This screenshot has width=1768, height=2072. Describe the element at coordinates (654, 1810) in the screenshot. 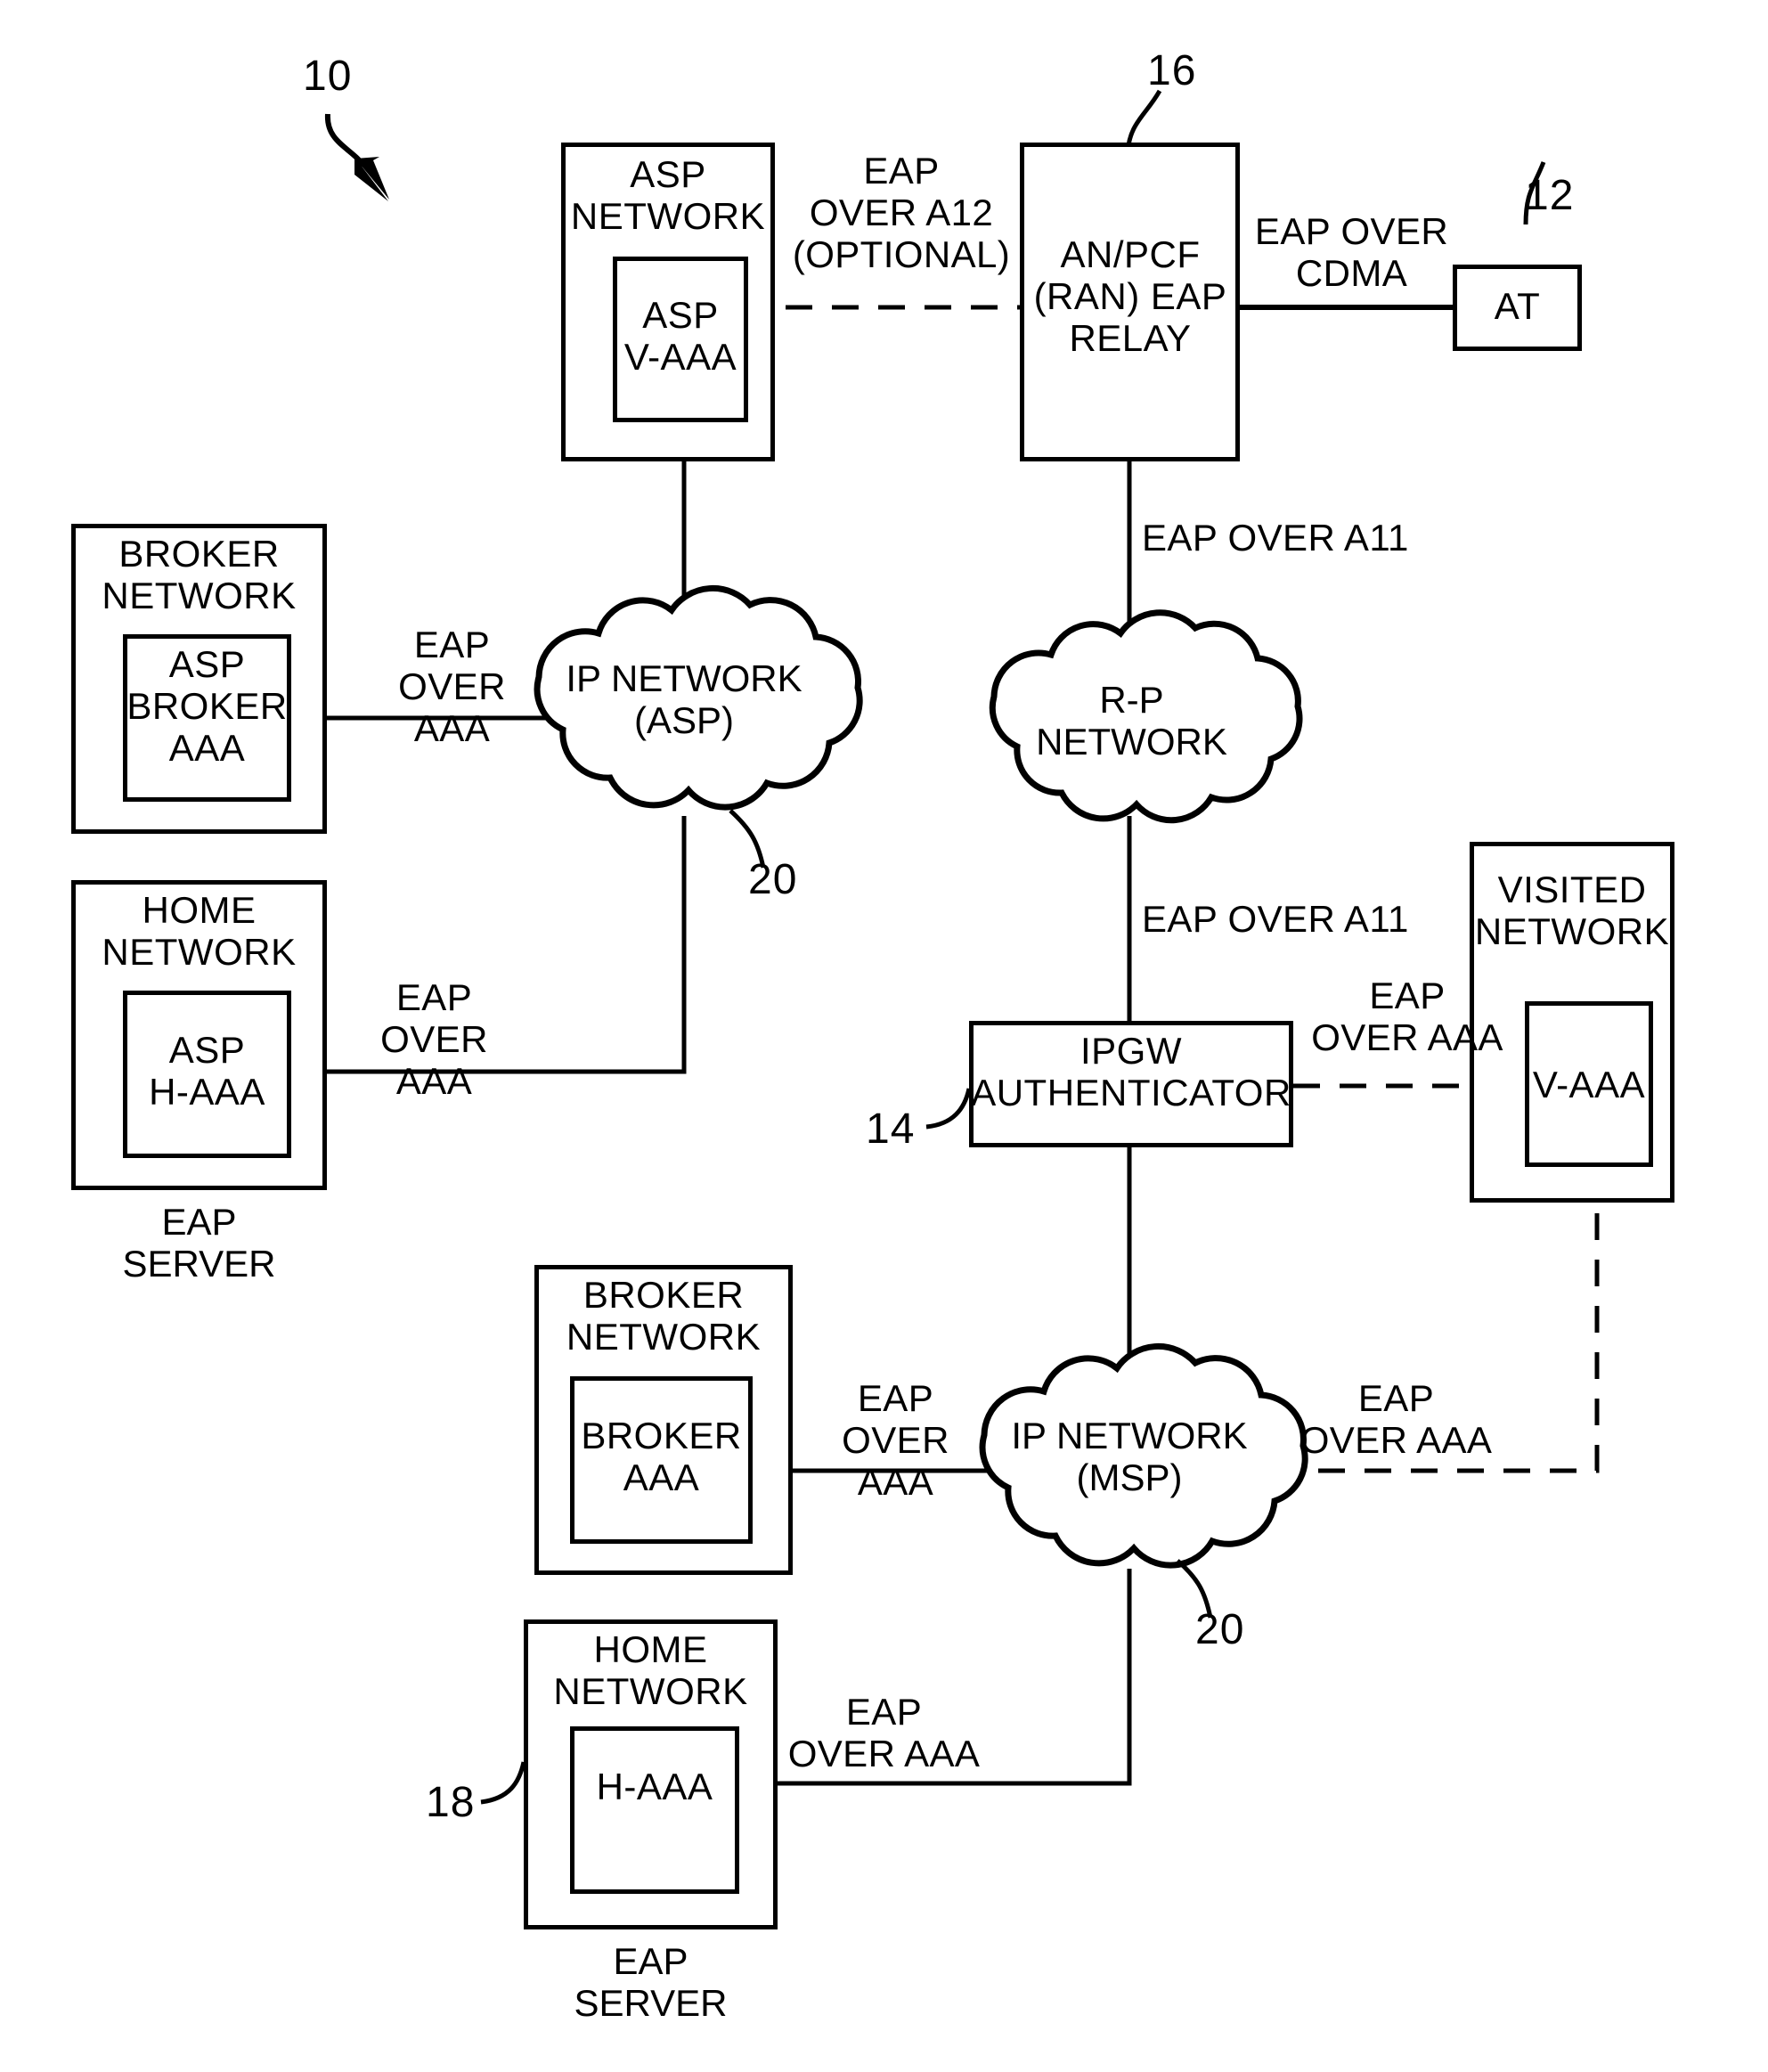

I see `node-h-aaa` at that location.